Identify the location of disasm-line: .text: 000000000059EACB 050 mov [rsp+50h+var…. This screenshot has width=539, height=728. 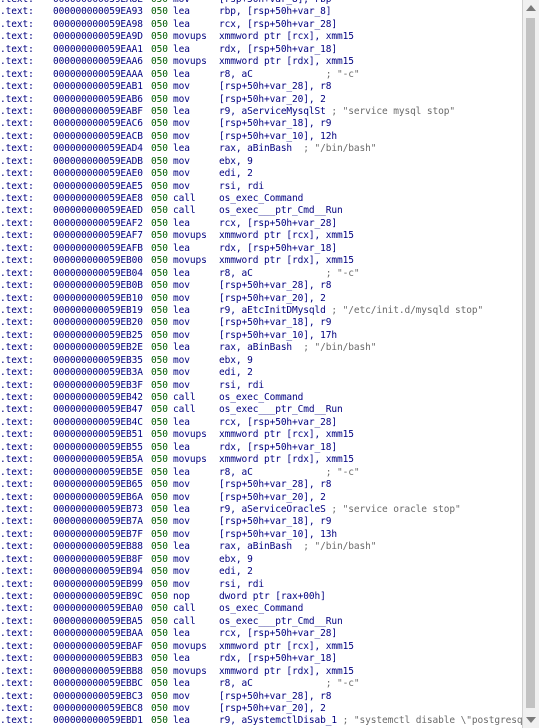
(261, 137).